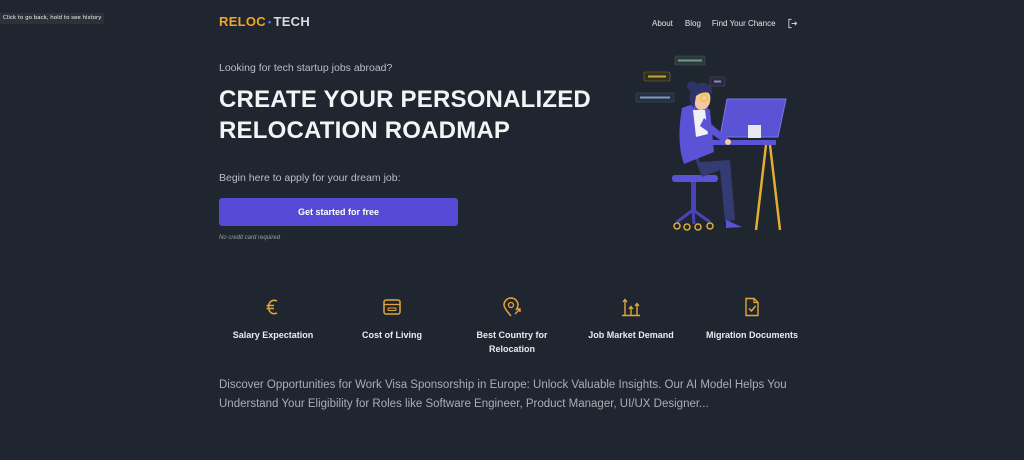 Image resolution: width=1024 pixels, height=460 pixels. I want to click on begin-text: Begin here to apply for your dream job:, so click(310, 178).